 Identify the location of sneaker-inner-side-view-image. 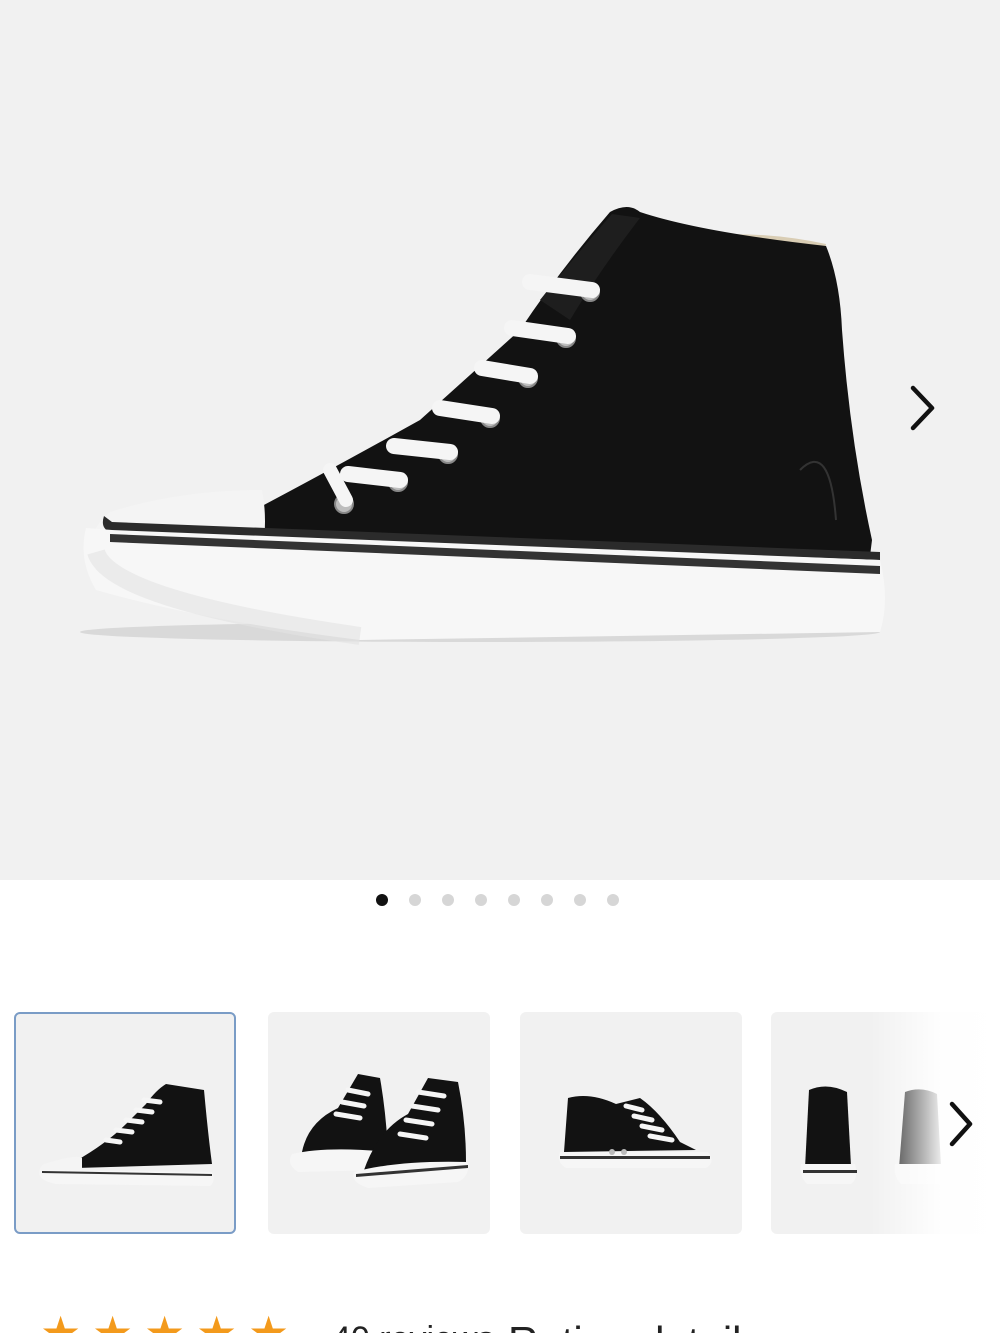
(635, 1132).